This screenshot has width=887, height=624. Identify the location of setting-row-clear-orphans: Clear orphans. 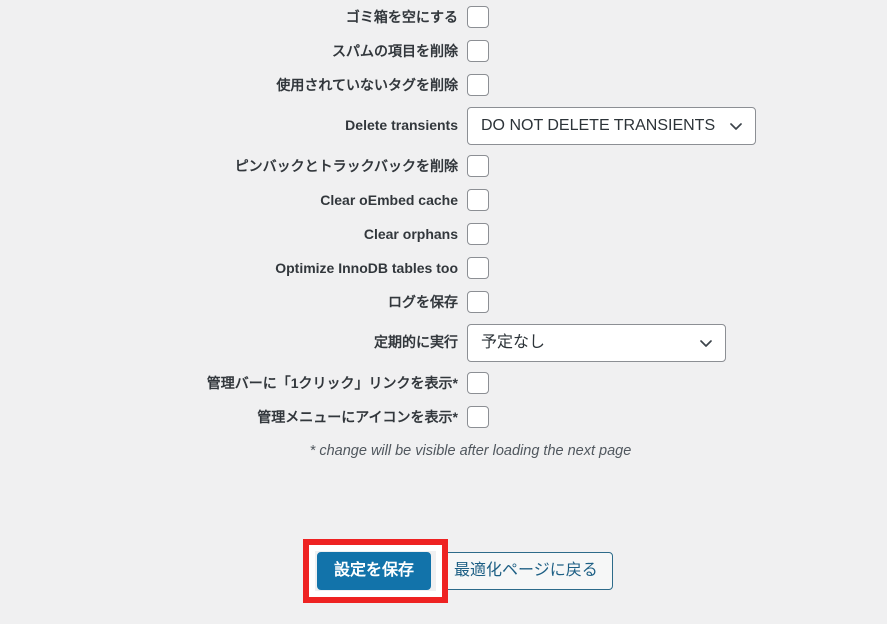
(443, 234).